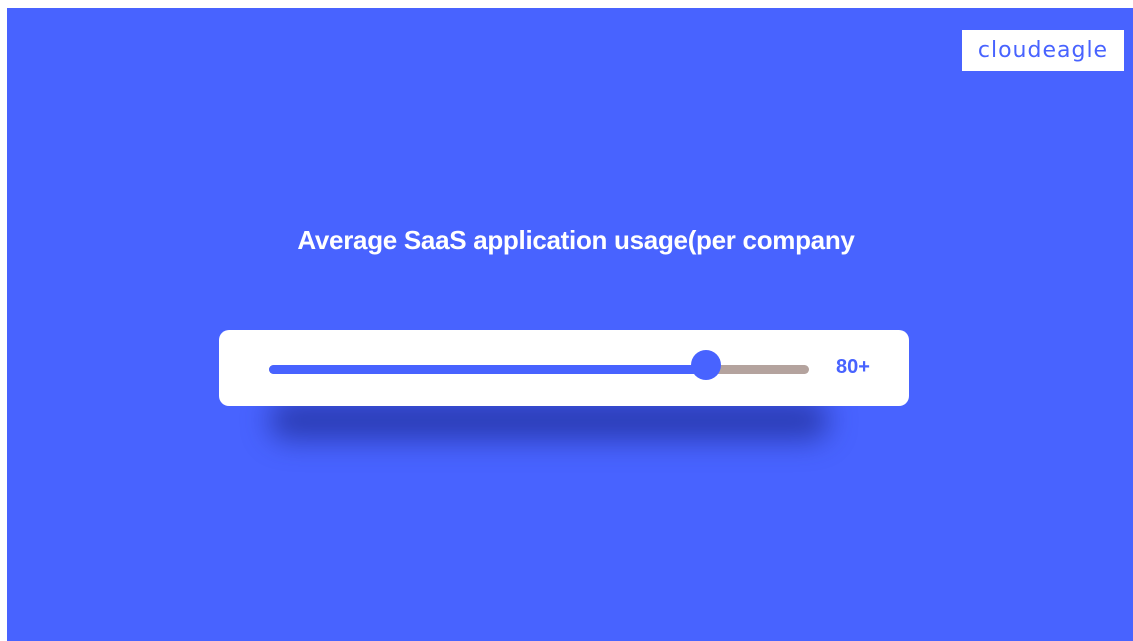 This screenshot has width=1133, height=641. I want to click on slider-card: 80+, so click(564, 368).